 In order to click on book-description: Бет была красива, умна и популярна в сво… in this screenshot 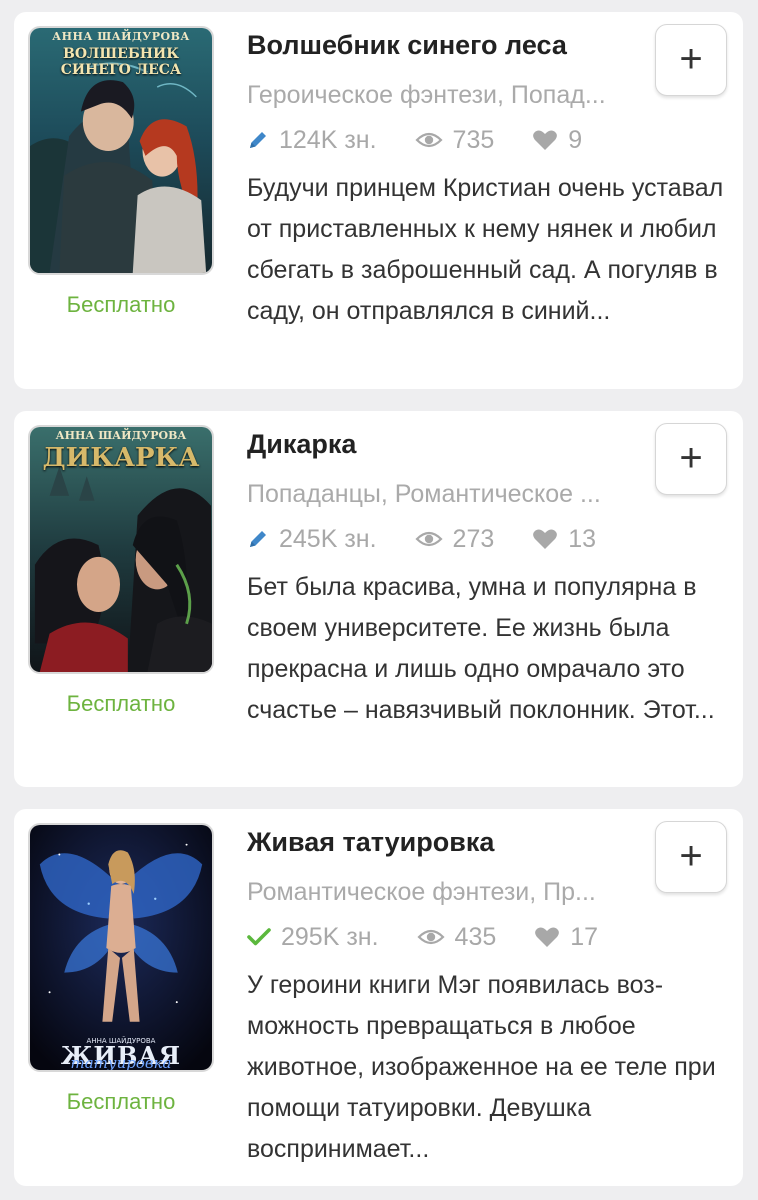, I will do `click(490, 649)`.